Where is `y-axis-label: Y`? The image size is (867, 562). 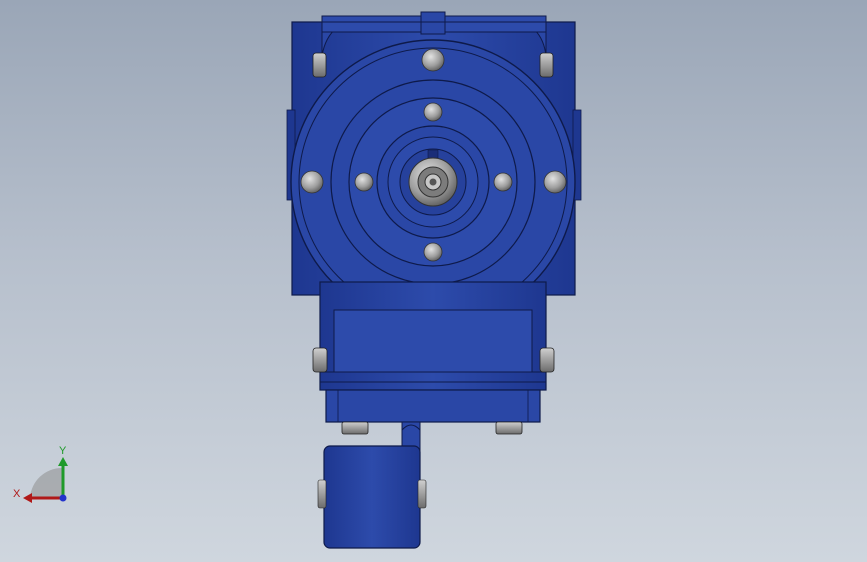
y-axis-label: Y is located at coordinates (63, 451).